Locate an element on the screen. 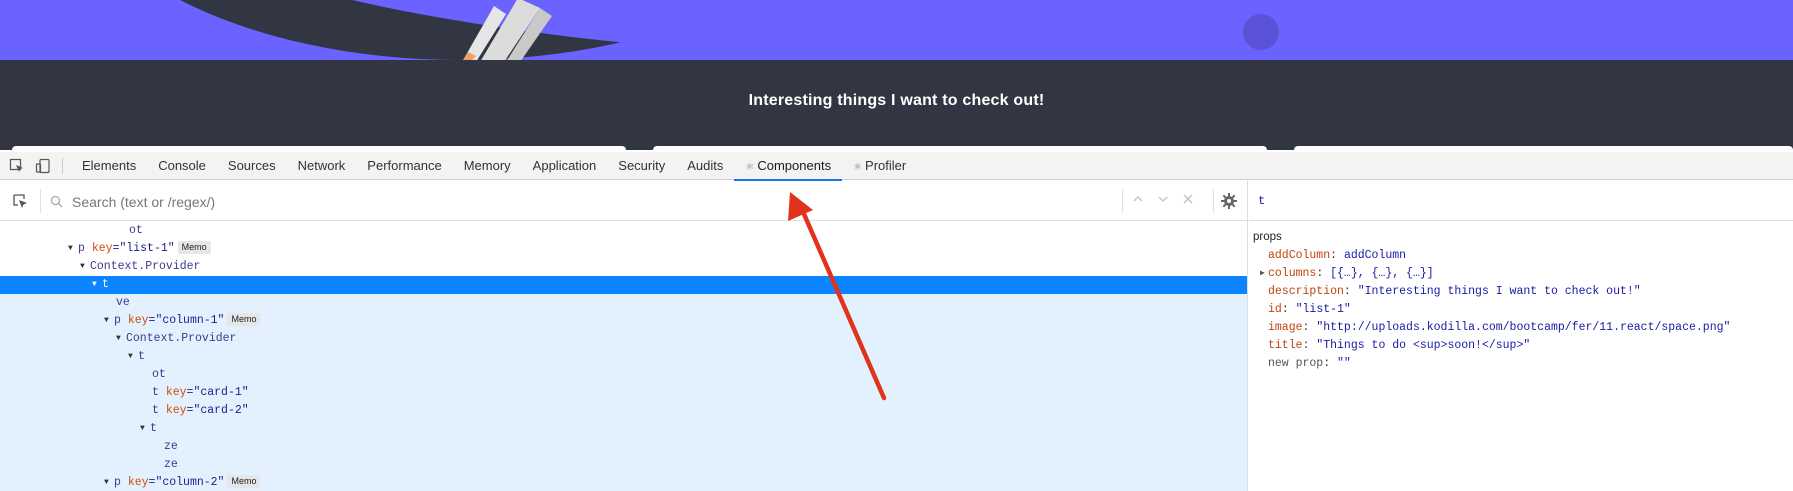 Image resolution: width=1793 pixels, height=491 pixels. settings-divider is located at coordinates (1213, 201).